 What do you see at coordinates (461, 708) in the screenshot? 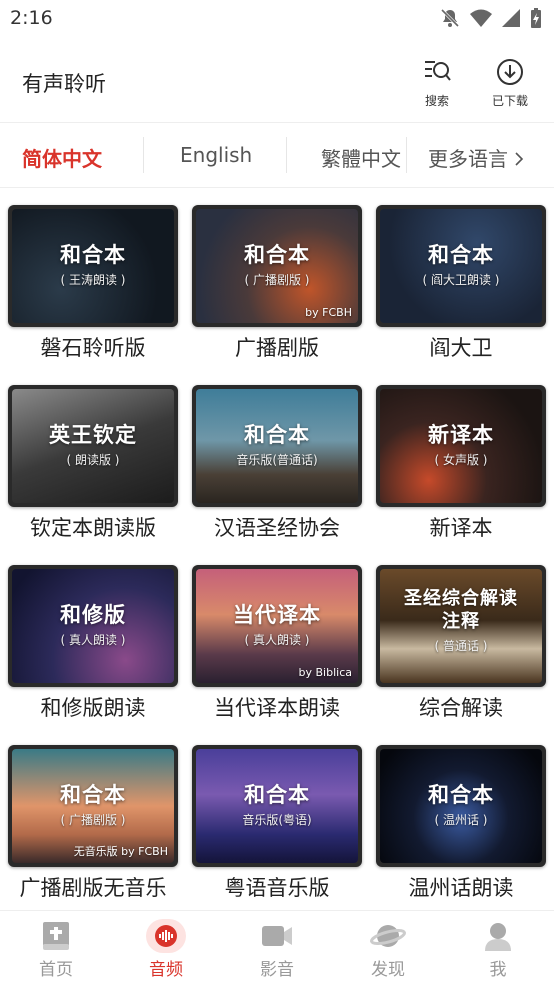
I see `card-label: 综合解读` at bounding box center [461, 708].